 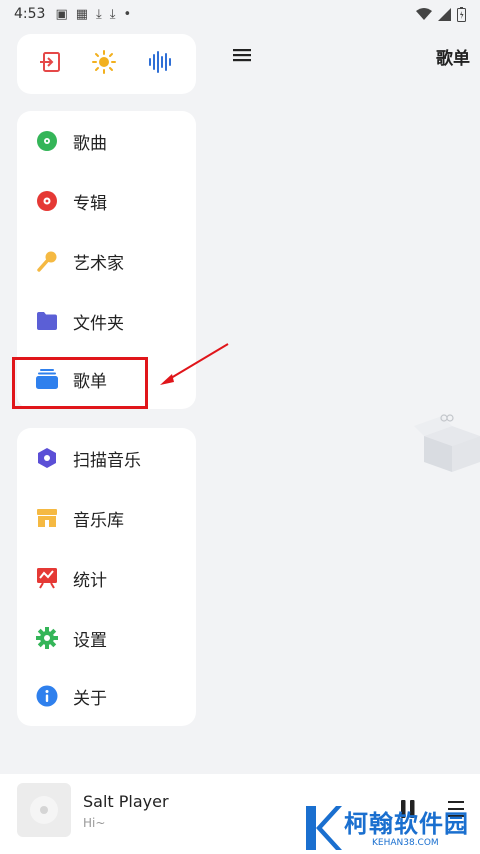 What do you see at coordinates (90, 143) in the screenshot?
I see `nav-item-label: 歌曲` at bounding box center [90, 143].